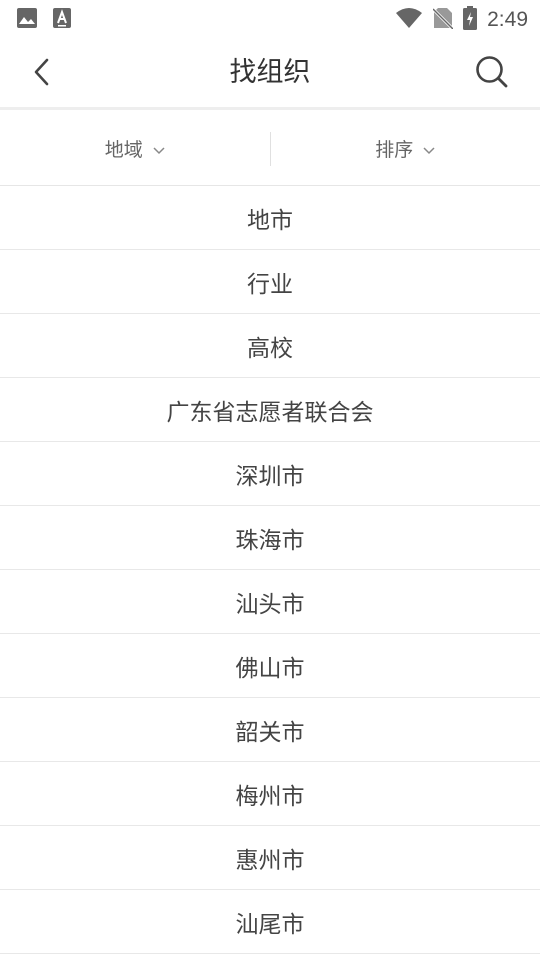 Image resolution: width=540 pixels, height=960 pixels. I want to click on search-button, so click(492, 74).